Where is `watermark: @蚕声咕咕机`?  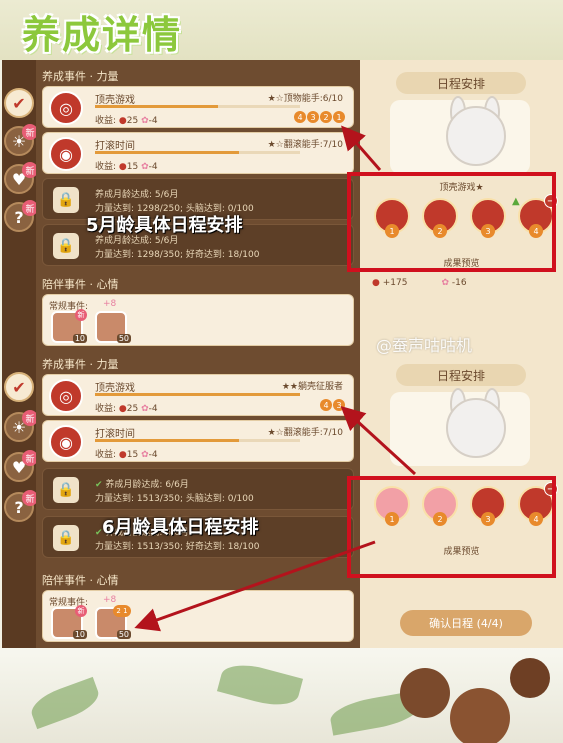 watermark: @蚕声咕咕机 is located at coordinates (424, 345).